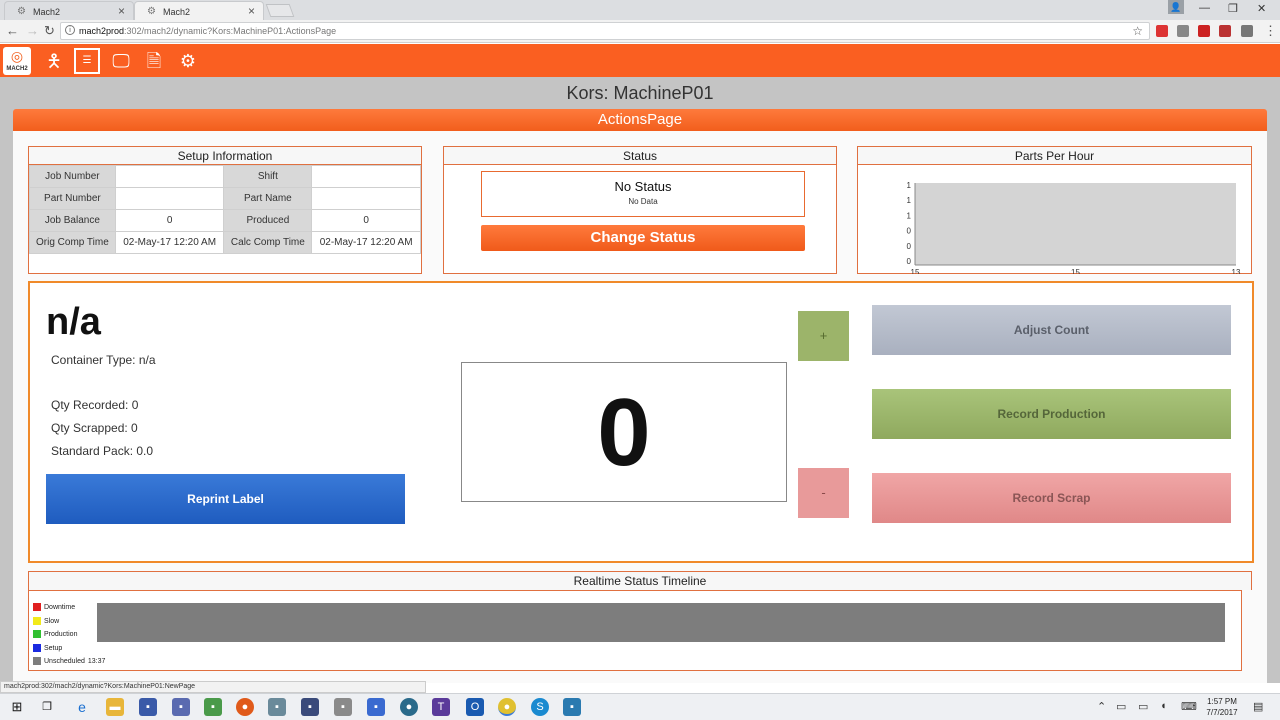 The width and height of the screenshot is (1280, 720). I want to click on task-view-icon: ❐, so click(47, 707).